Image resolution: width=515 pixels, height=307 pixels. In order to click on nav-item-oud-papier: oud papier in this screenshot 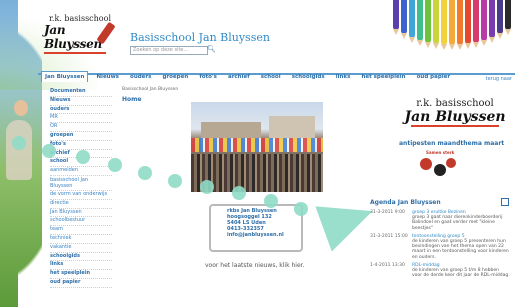, I will do `click(433, 77)`.